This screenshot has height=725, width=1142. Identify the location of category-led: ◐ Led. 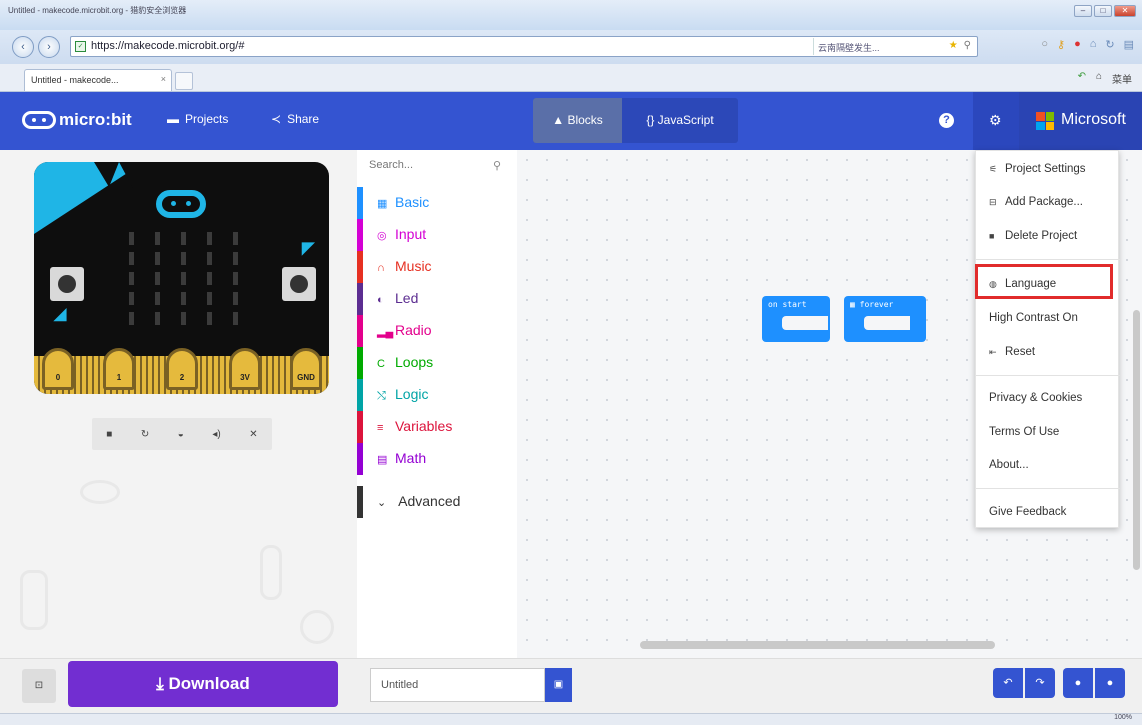
(437, 299).